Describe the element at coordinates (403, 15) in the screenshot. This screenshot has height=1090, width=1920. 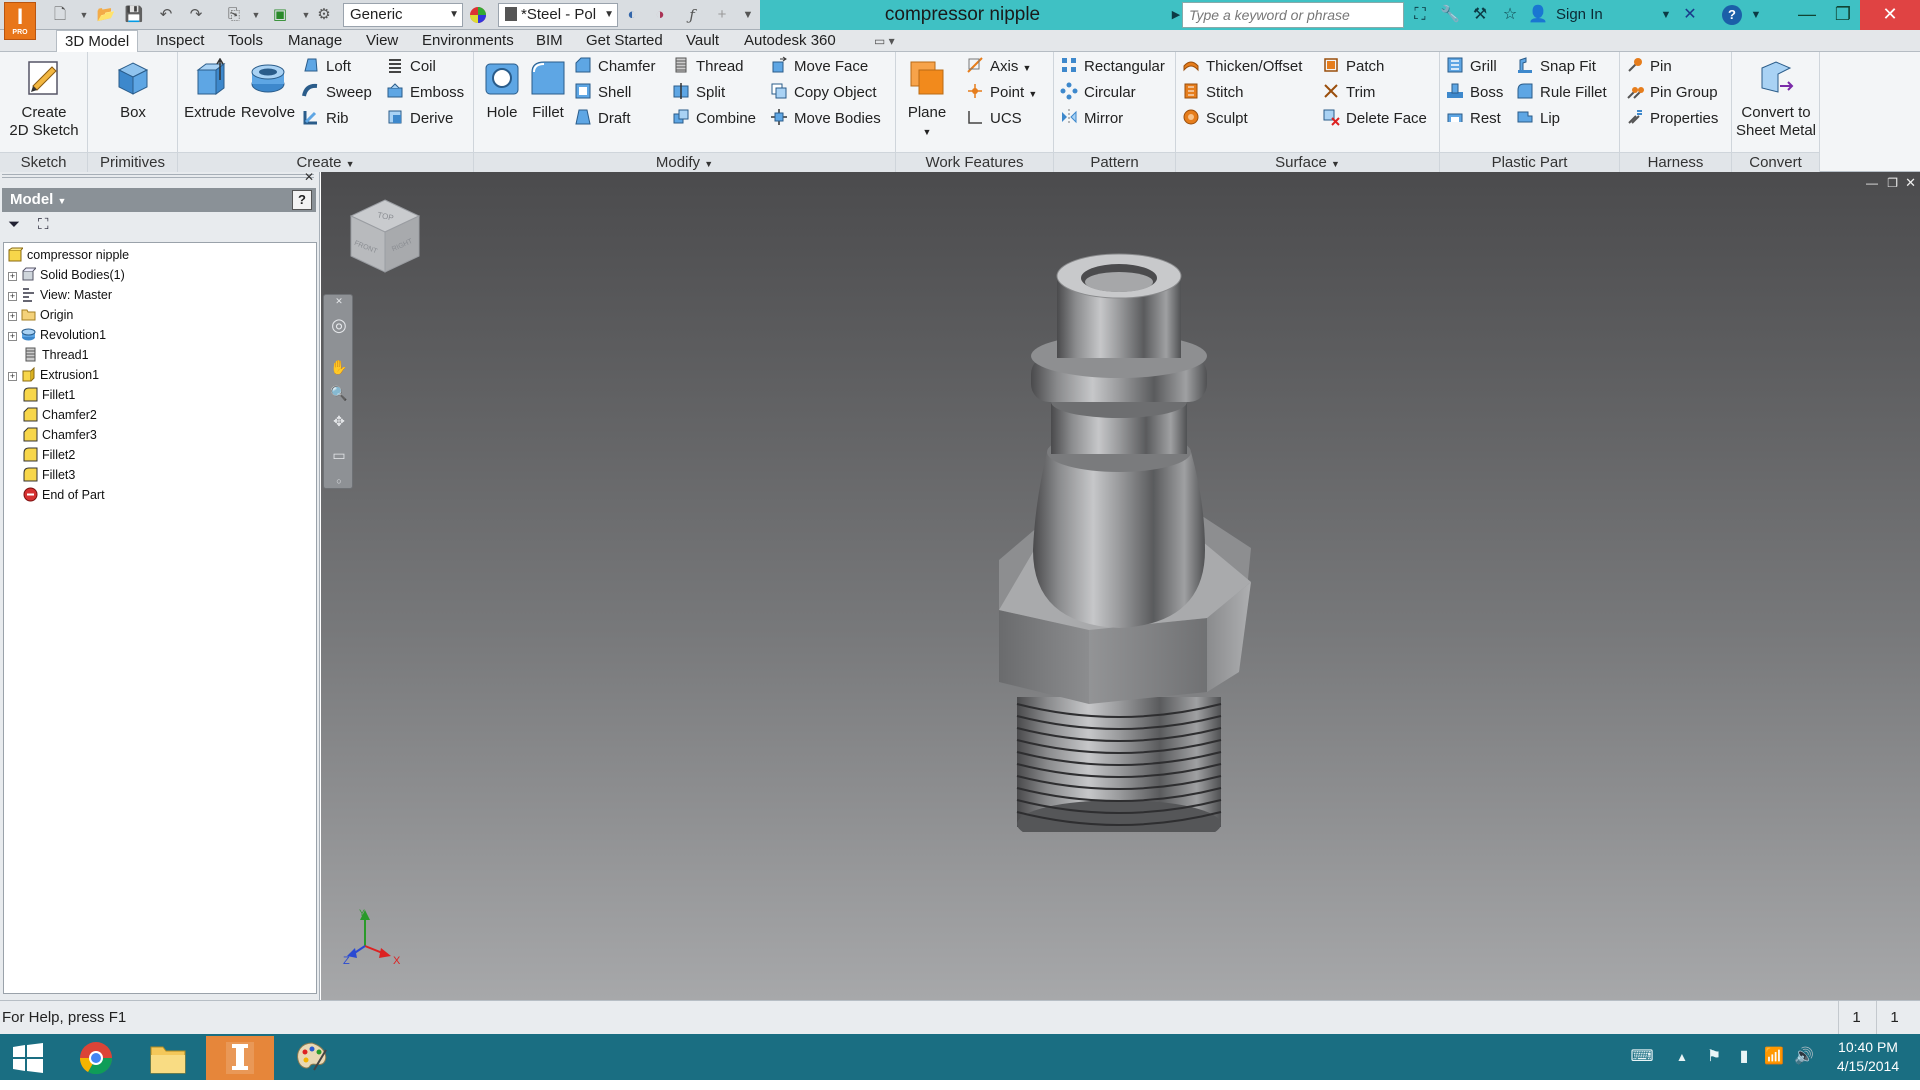
I see `material-select: Generic ▼` at that location.